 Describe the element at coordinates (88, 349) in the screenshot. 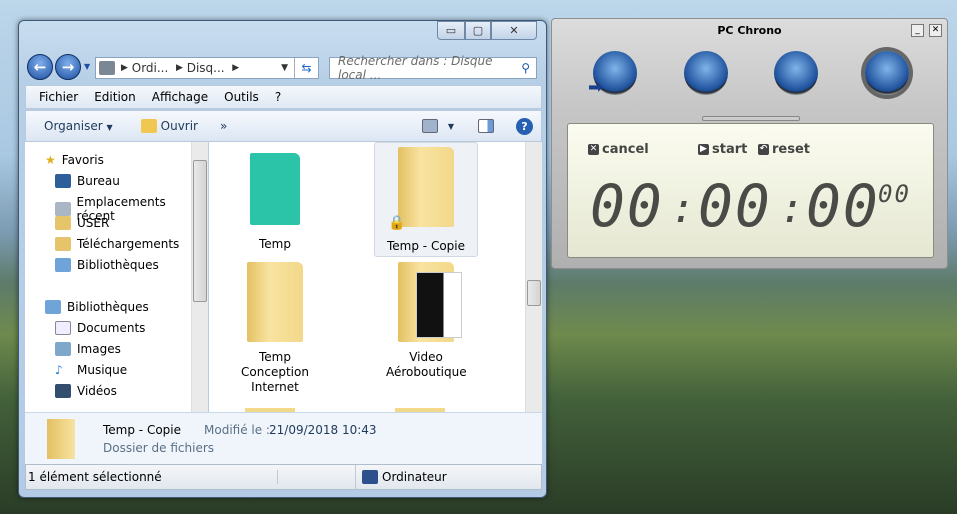

I see `nav-images: Images` at that location.